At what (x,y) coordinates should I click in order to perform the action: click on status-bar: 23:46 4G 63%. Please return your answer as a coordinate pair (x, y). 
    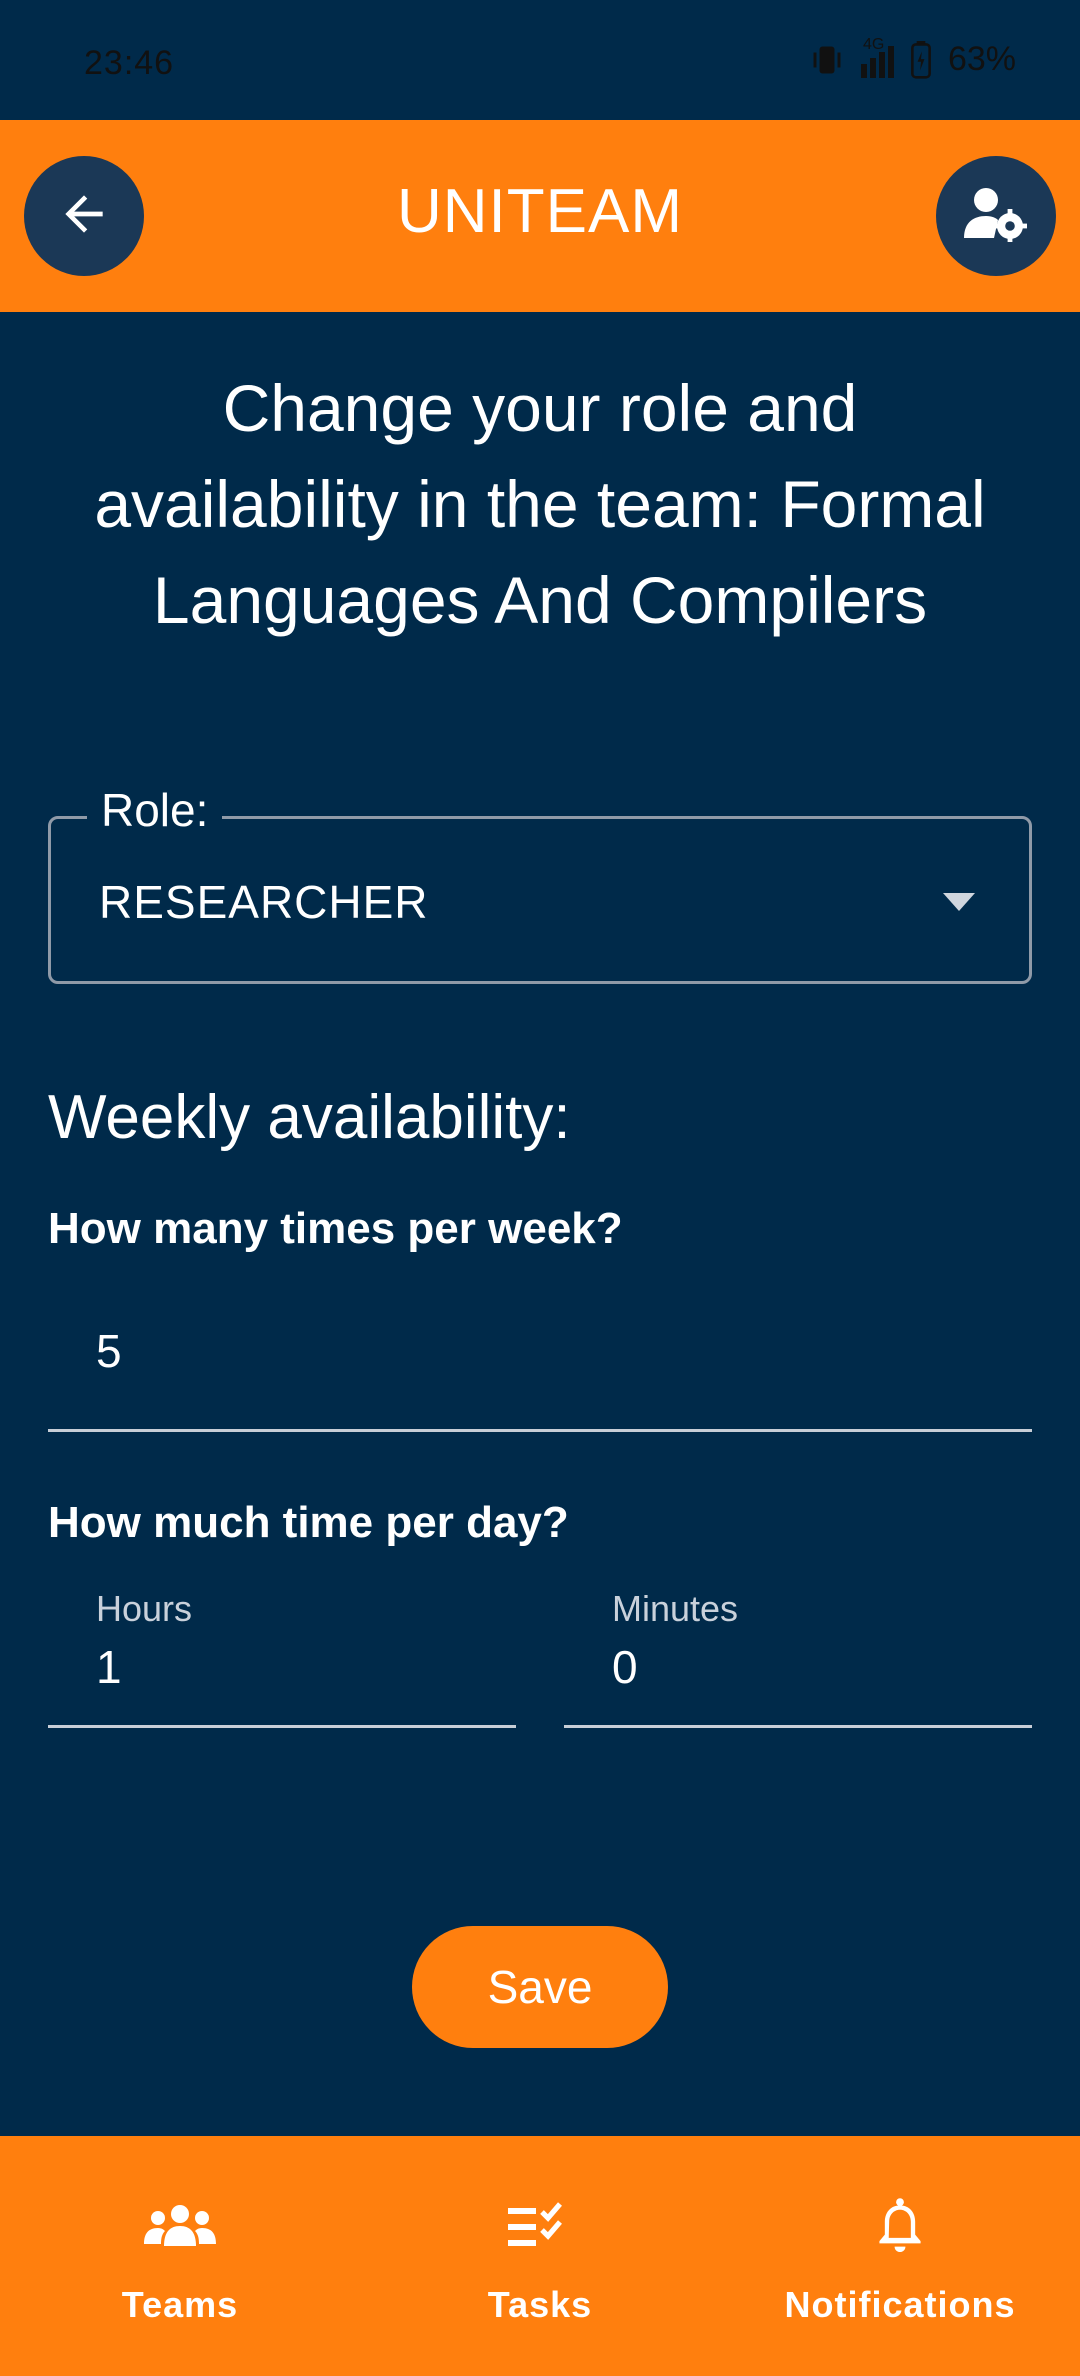
    Looking at the image, I should click on (540, 60).